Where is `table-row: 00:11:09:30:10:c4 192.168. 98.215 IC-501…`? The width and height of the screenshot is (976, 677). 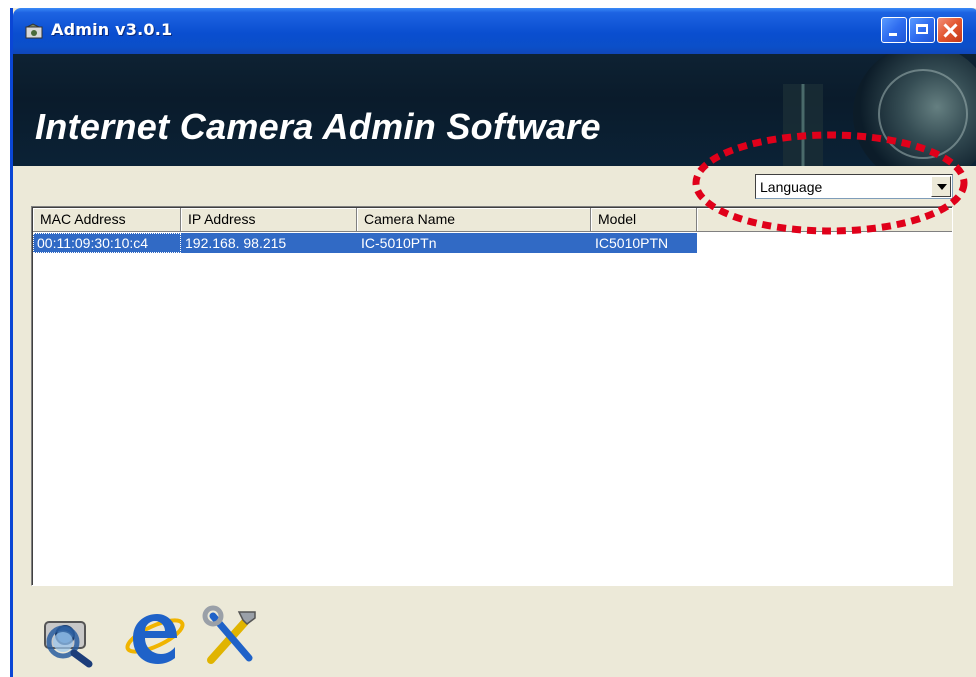
table-row: 00:11:09:30:10:c4 192.168. 98.215 IC-501… is located at coordinates (365, 243).